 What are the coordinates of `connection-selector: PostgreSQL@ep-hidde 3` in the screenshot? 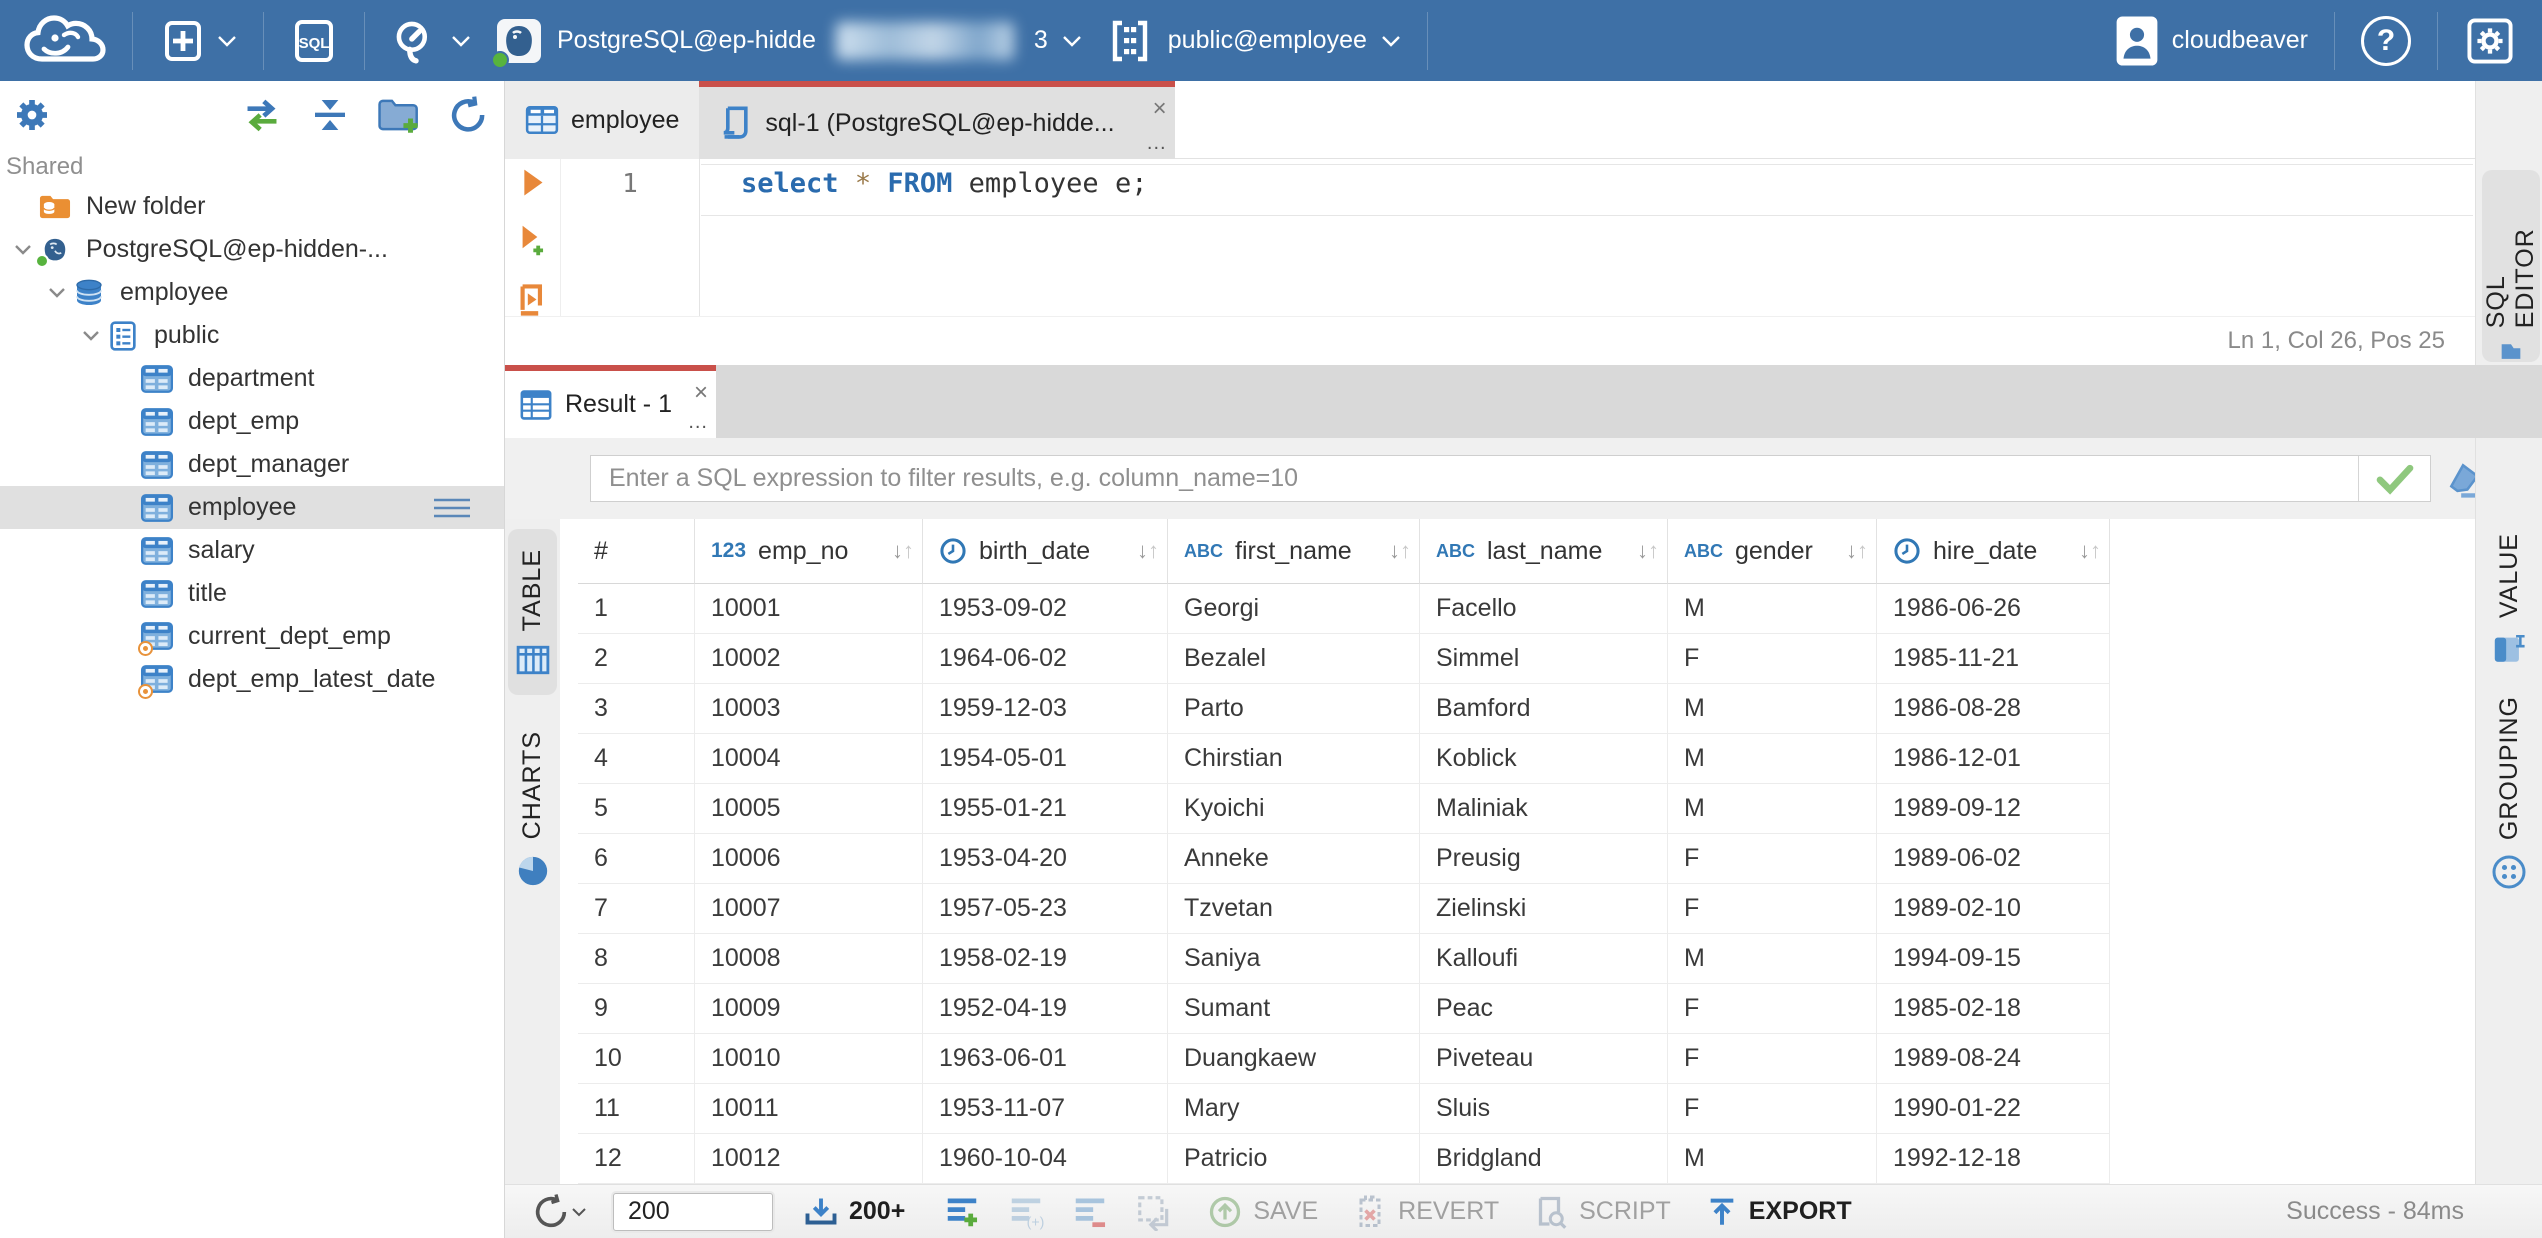 It's located at (788, 40).